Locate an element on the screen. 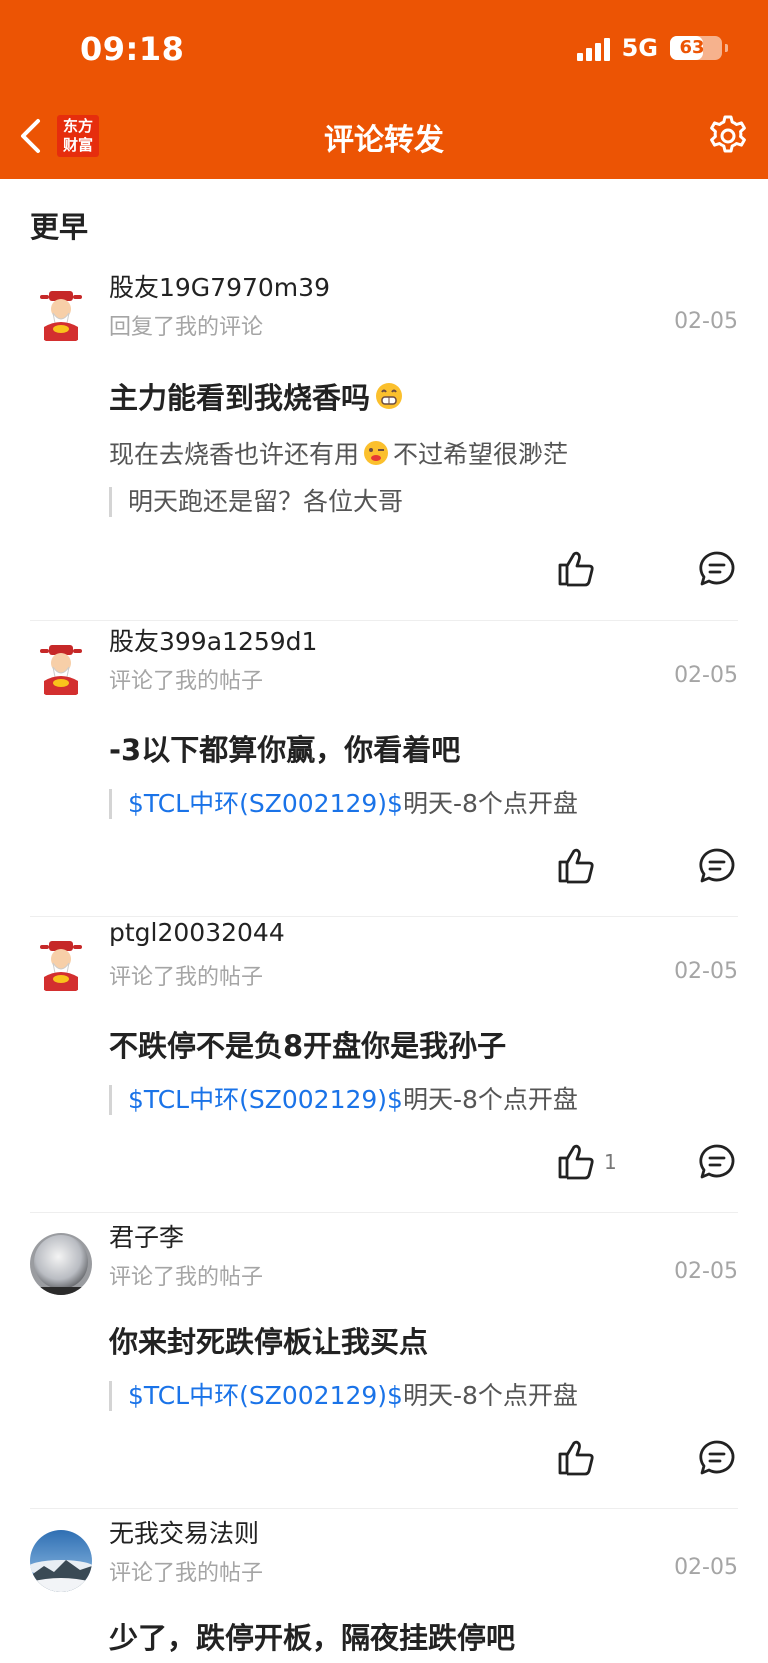 Image resolution: width=768 pixels, height=1663 pixels. signal-icon is located at coordinates (593, 48).